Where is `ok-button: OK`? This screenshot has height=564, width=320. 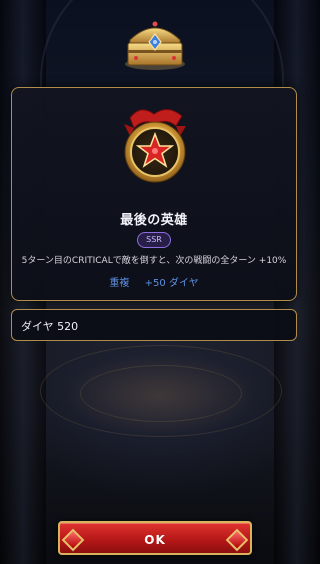 ok-button: OK is located at coordinates (155, 538).